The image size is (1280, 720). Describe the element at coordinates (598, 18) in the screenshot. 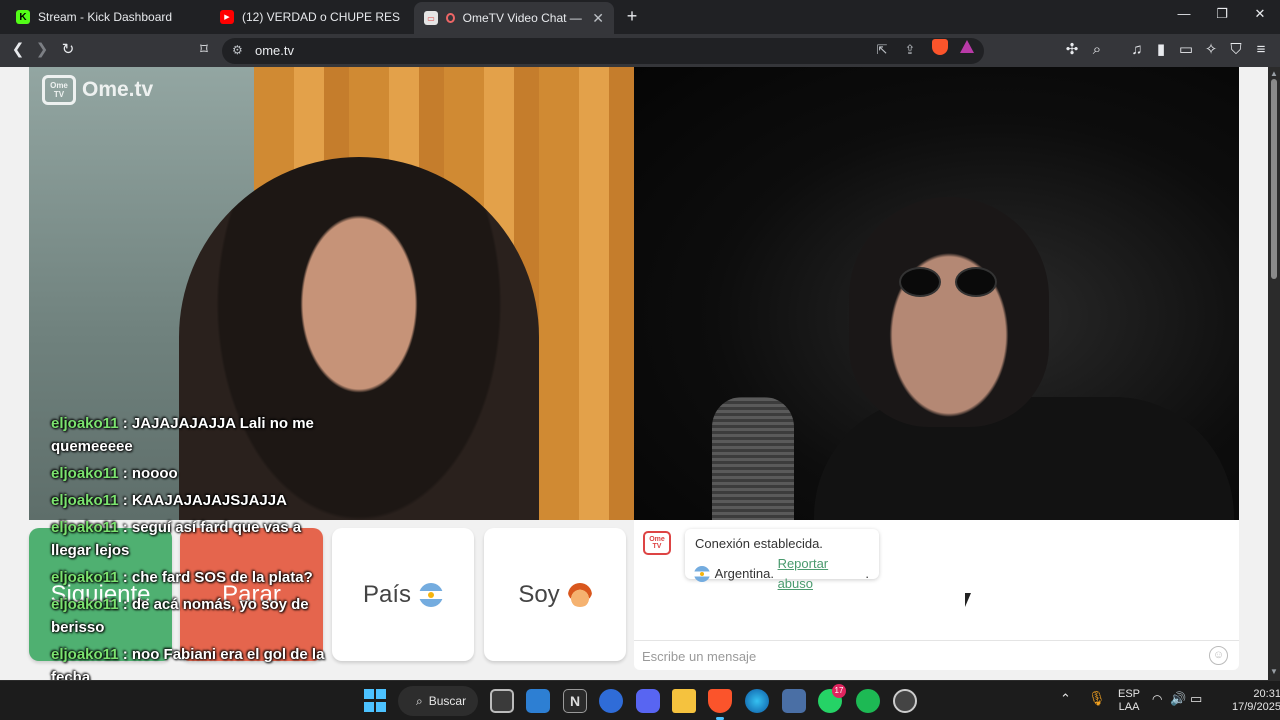

I see `tab-close-icon: ✕` at that location.